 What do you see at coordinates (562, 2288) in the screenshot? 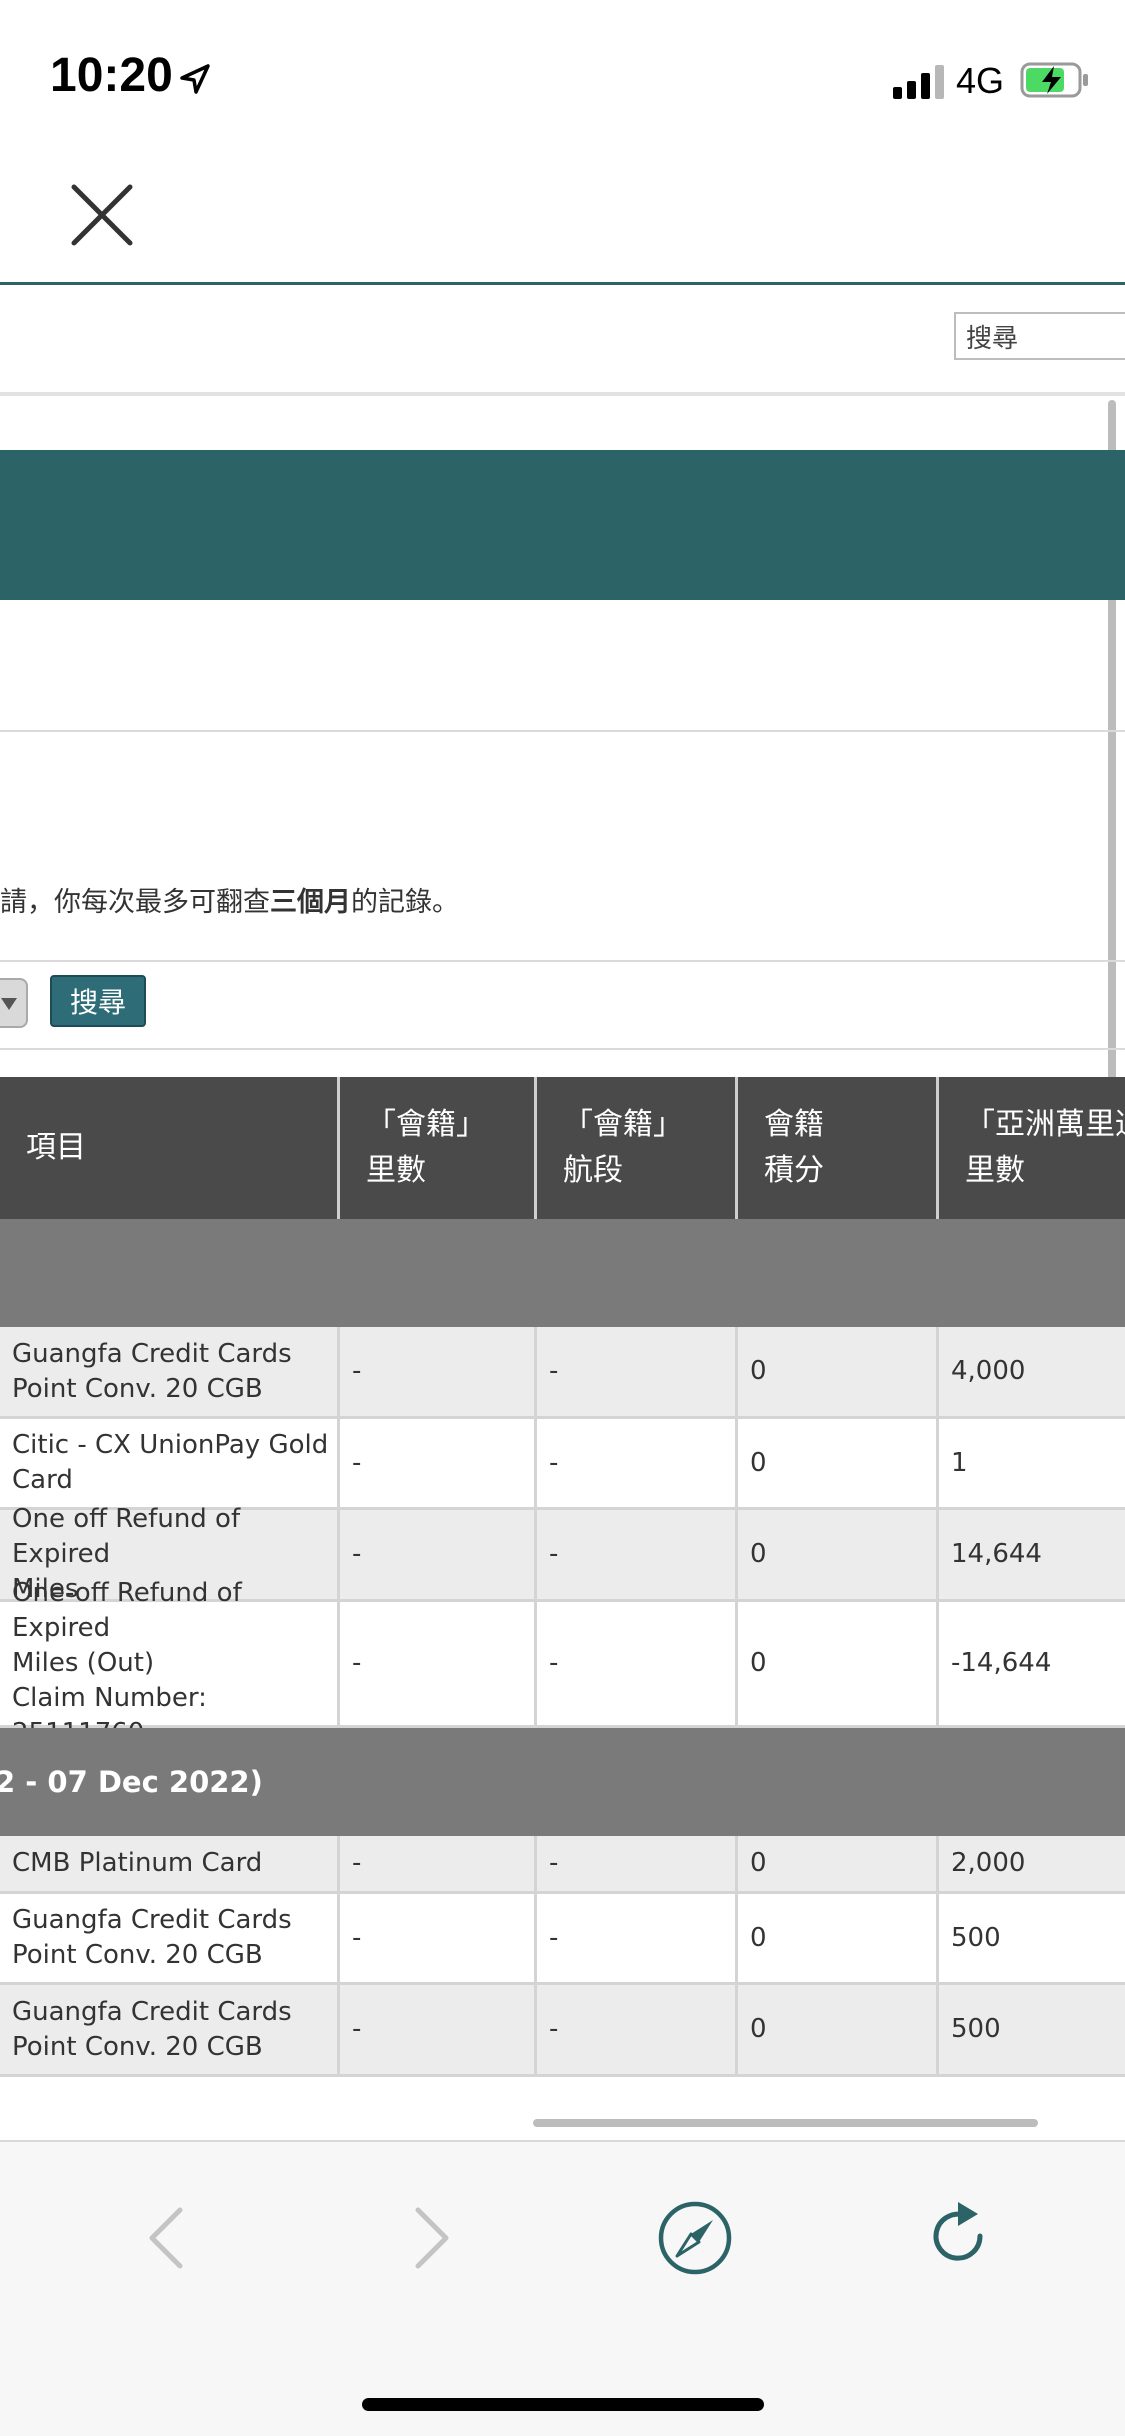
I see `browser-toolbar` at bounding box center [562, 2288].